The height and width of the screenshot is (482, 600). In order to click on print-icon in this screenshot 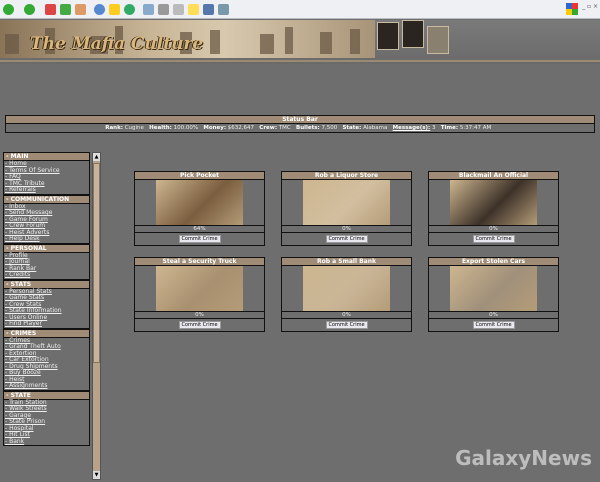, I will do `click(163, 9)`.